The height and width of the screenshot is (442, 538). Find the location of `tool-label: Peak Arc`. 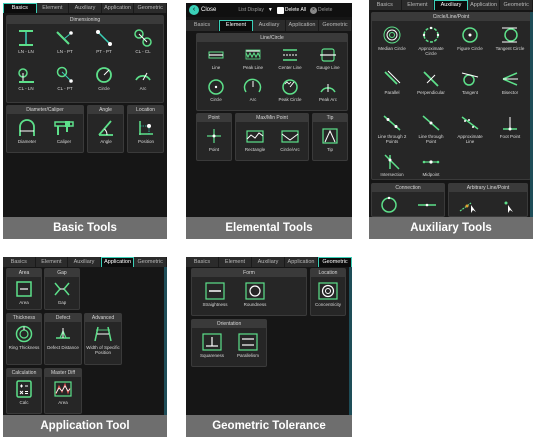

tool-label: Peak Arc is located at coordinates (327, 99).